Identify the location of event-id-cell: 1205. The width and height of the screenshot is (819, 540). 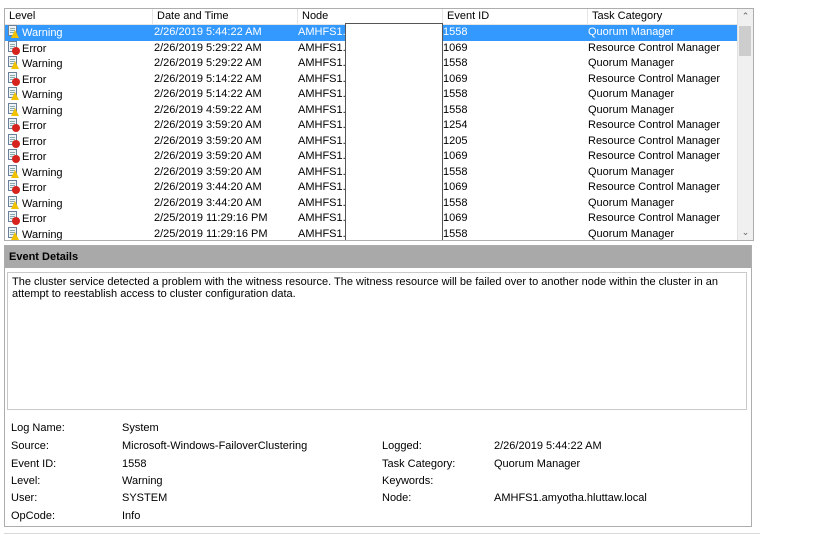
(455, 140).